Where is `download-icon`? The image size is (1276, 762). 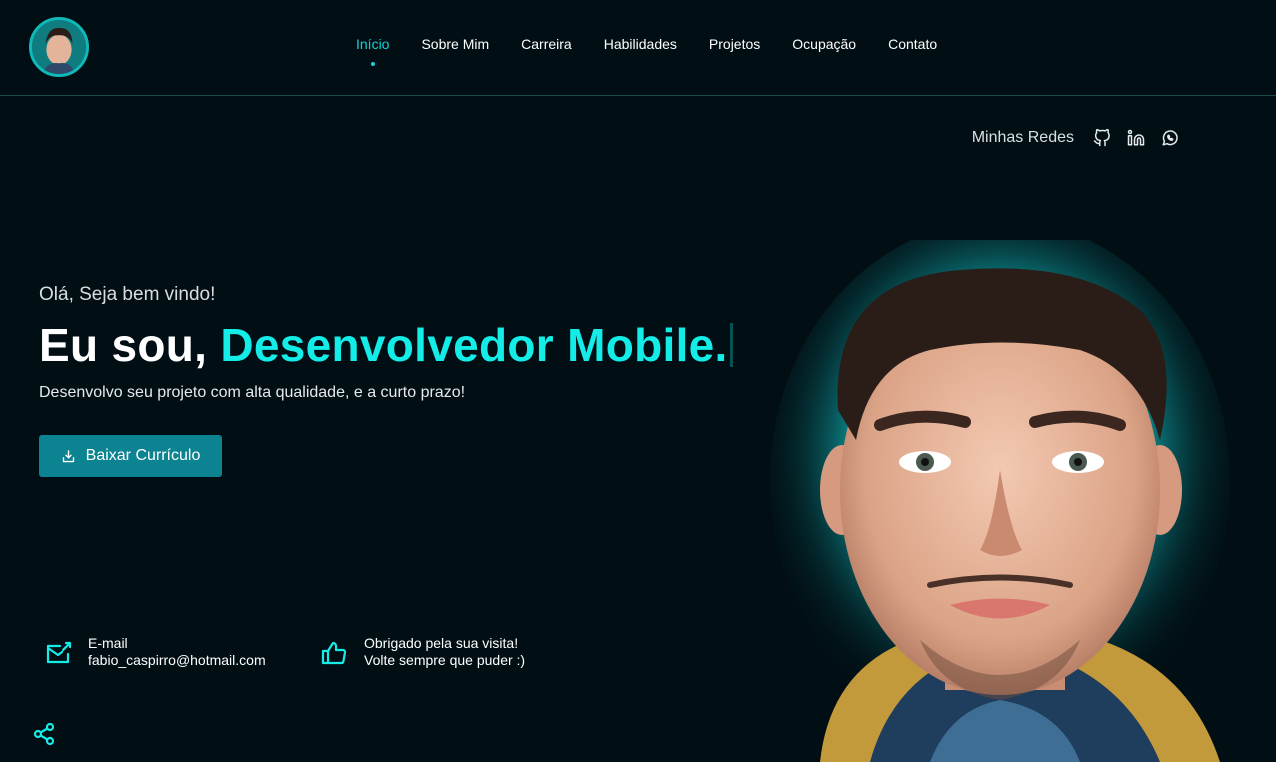
download-icon is located at coordinates (68, 456).